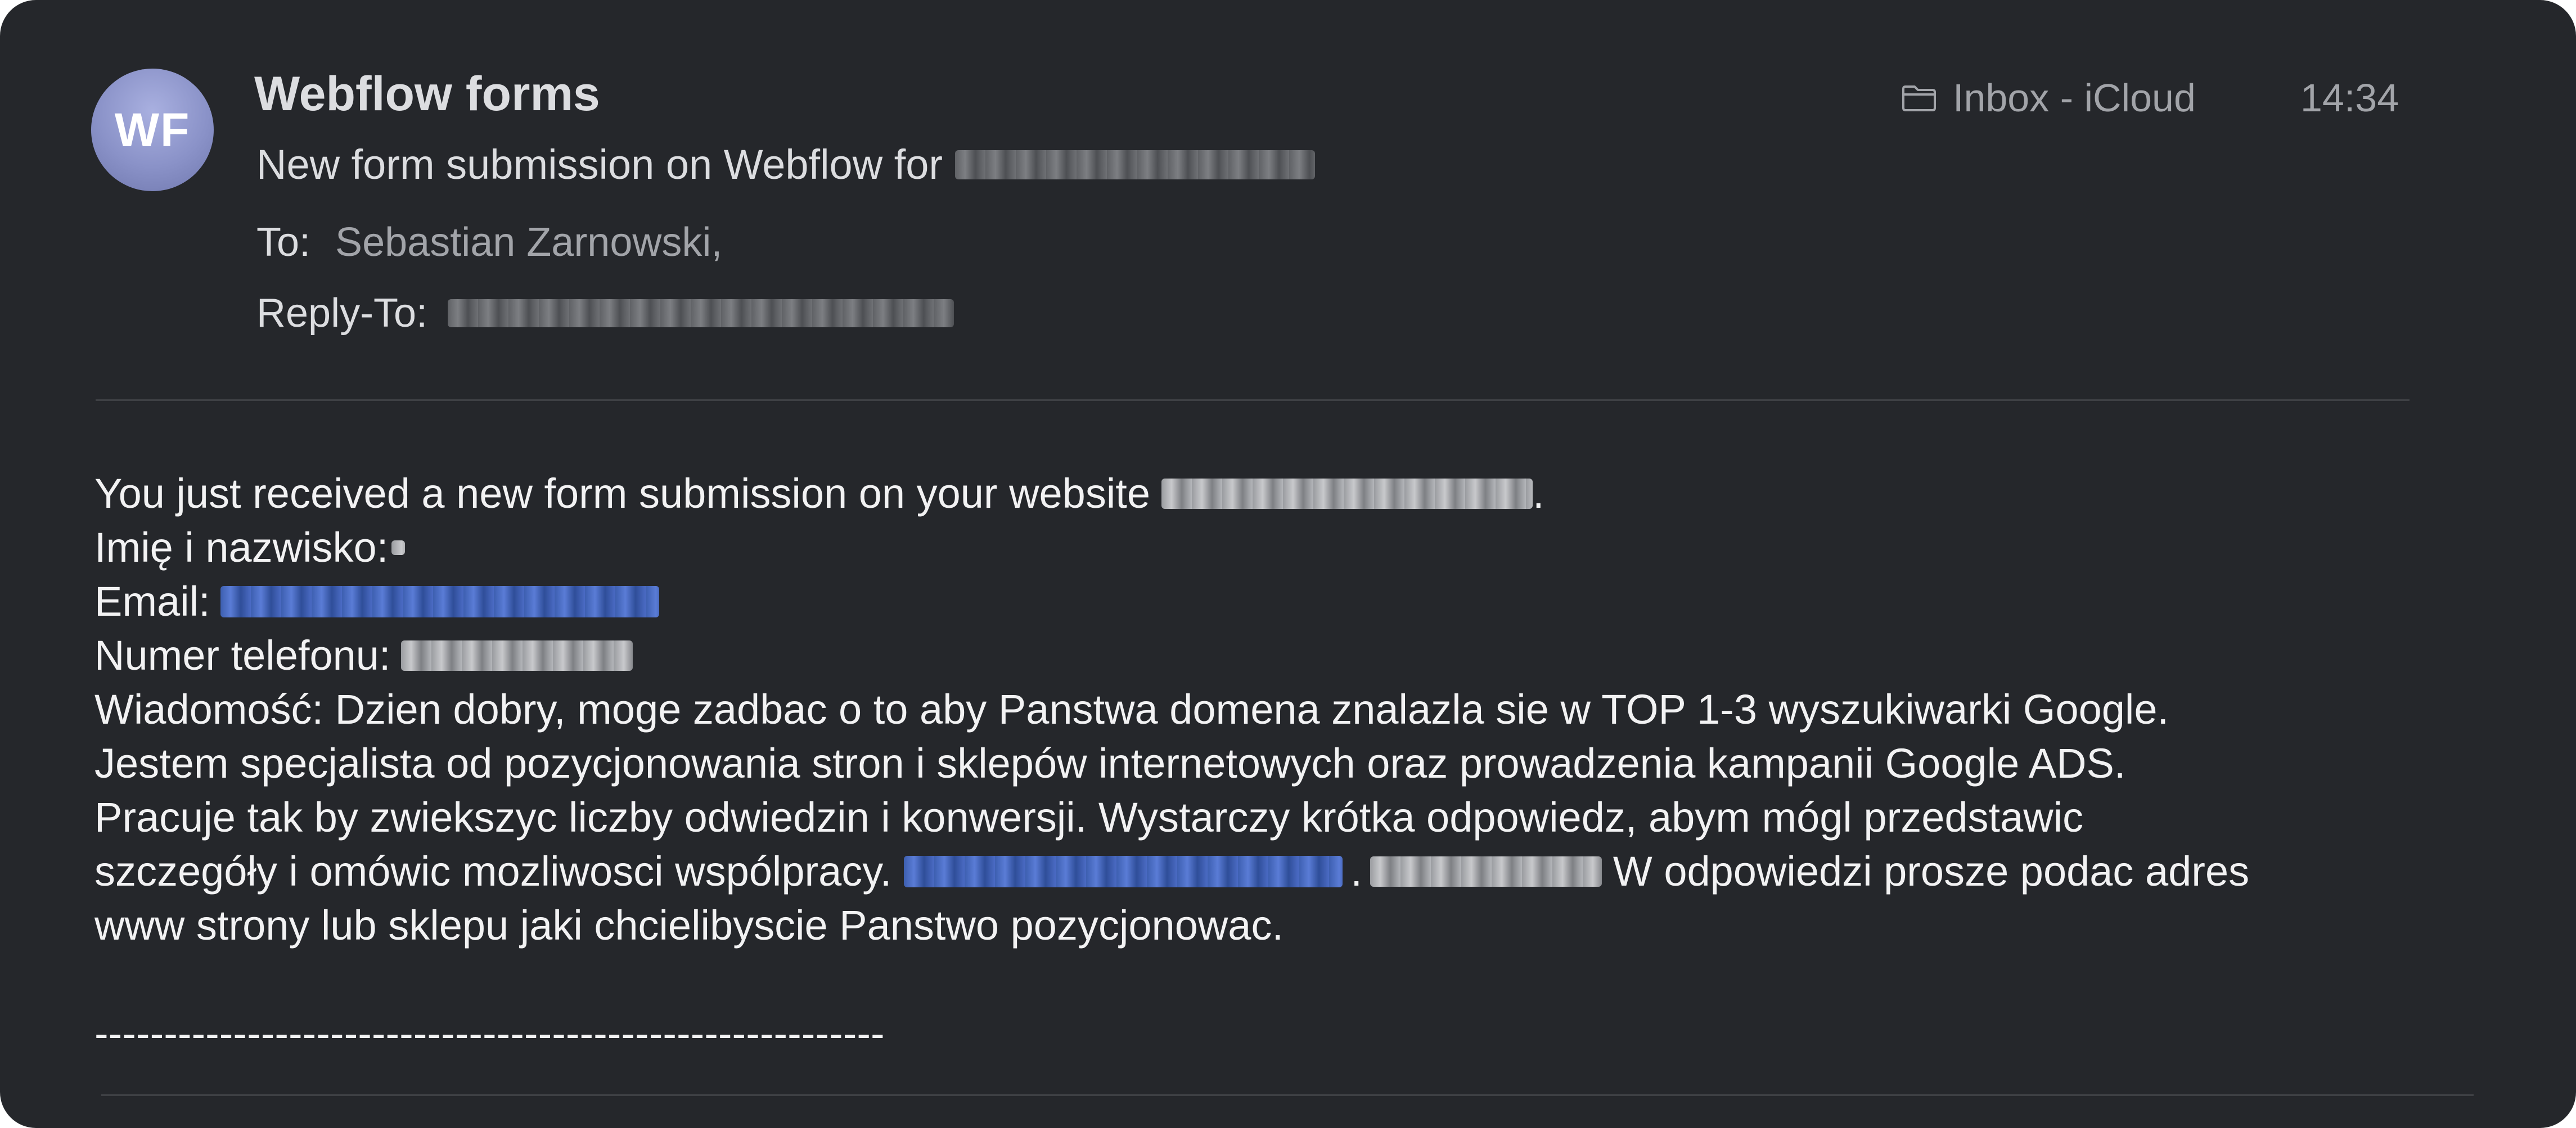  Describe the element at coordinates (528, 242) in the screenshot. I see `to-recipient: Sebastian Zarnowski,` at that location.